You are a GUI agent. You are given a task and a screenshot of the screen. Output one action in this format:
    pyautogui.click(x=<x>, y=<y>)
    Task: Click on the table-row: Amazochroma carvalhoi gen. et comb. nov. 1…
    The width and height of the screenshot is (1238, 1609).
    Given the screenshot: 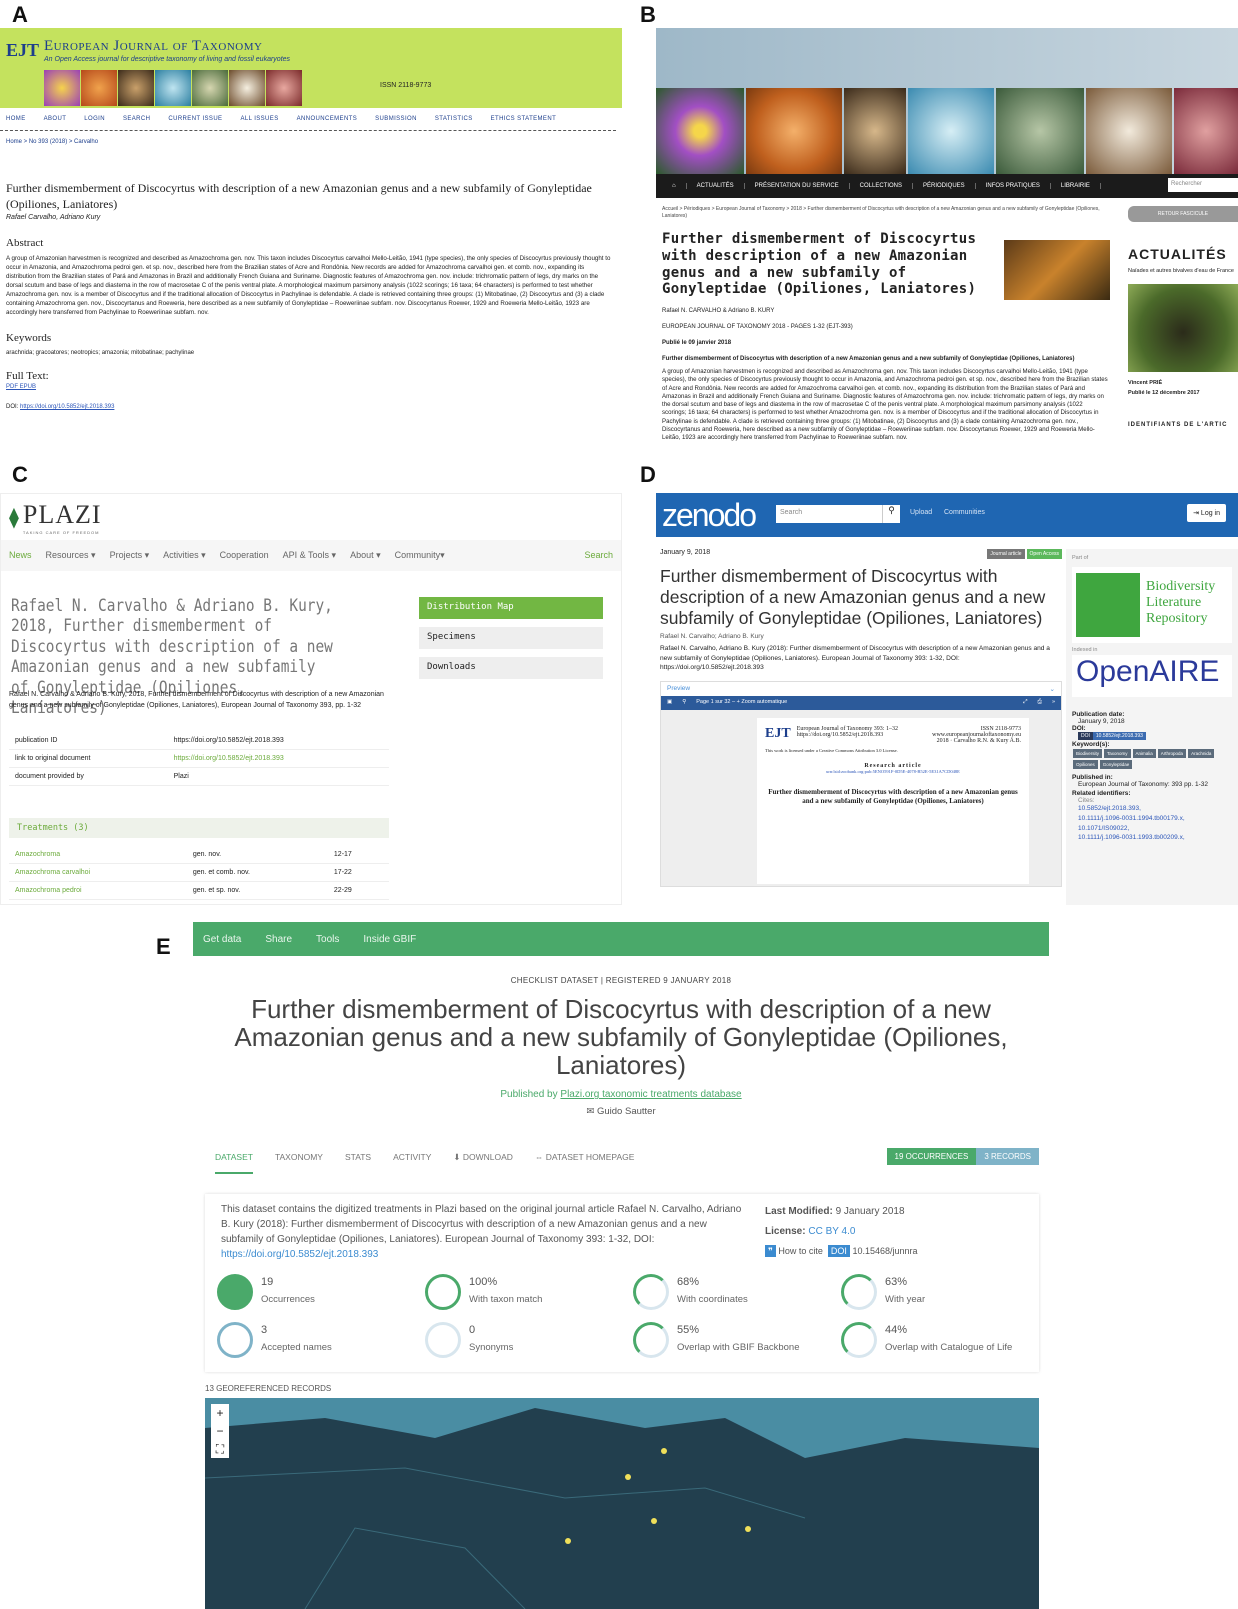 What is the action you would take?
    pyautogui.click(x=199, y=872)
    